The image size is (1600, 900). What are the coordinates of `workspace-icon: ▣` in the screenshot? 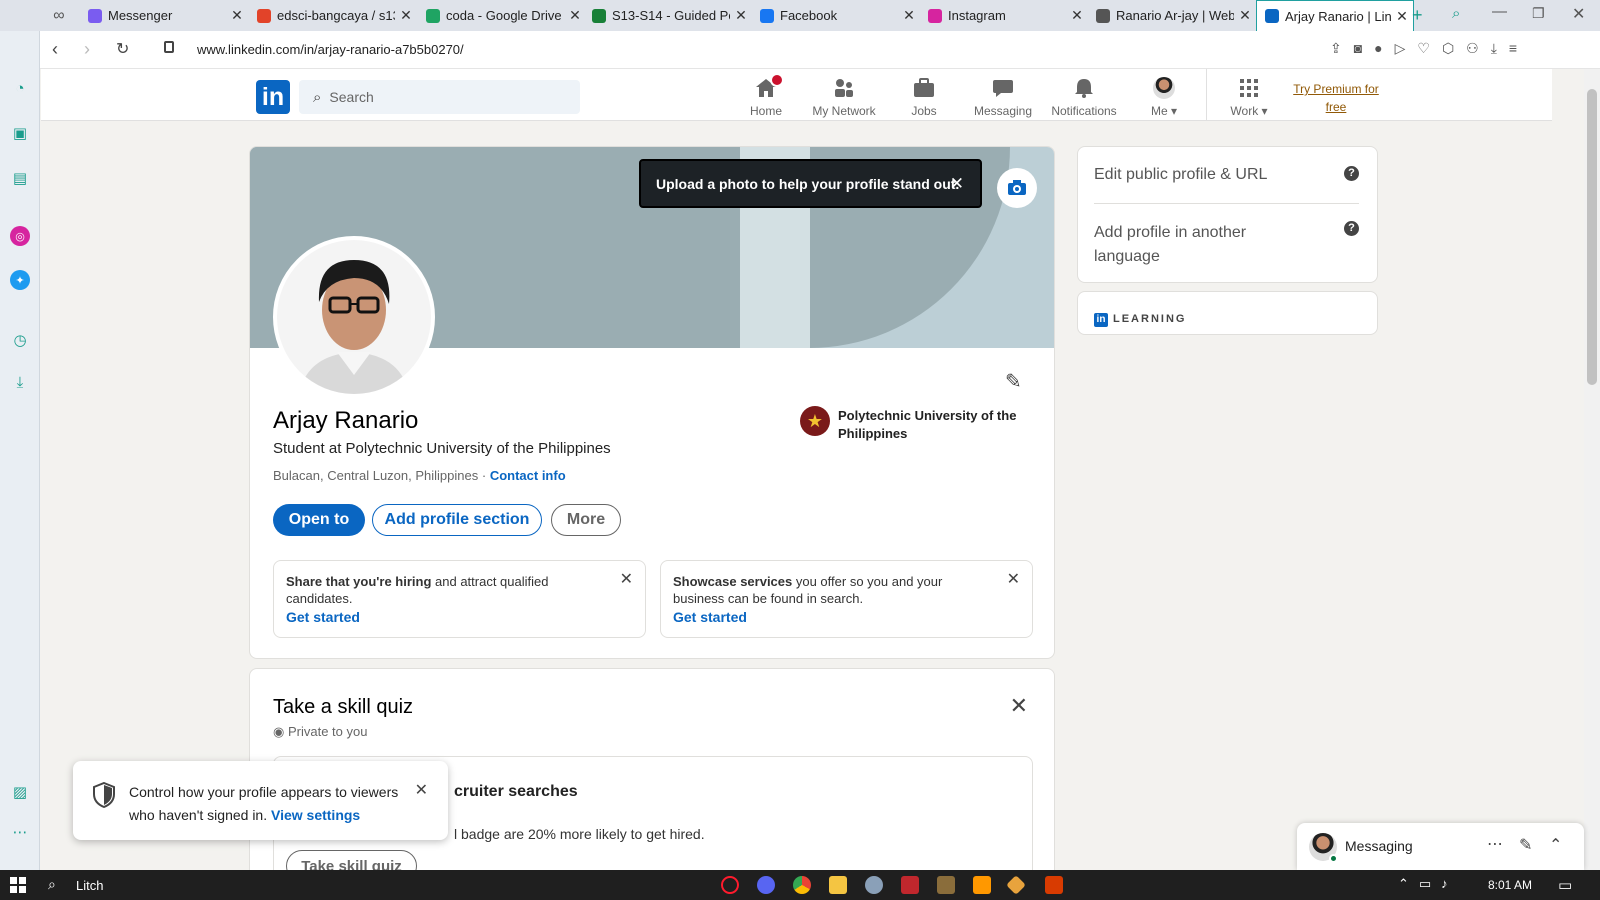 It's located at (20, 133).